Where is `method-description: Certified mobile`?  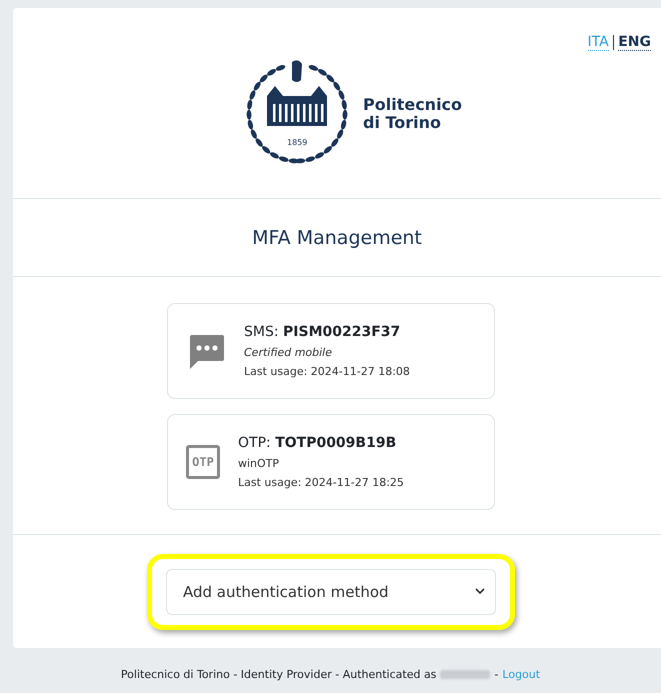 method-description: Certified mobile is located at coordinates (288, 352).